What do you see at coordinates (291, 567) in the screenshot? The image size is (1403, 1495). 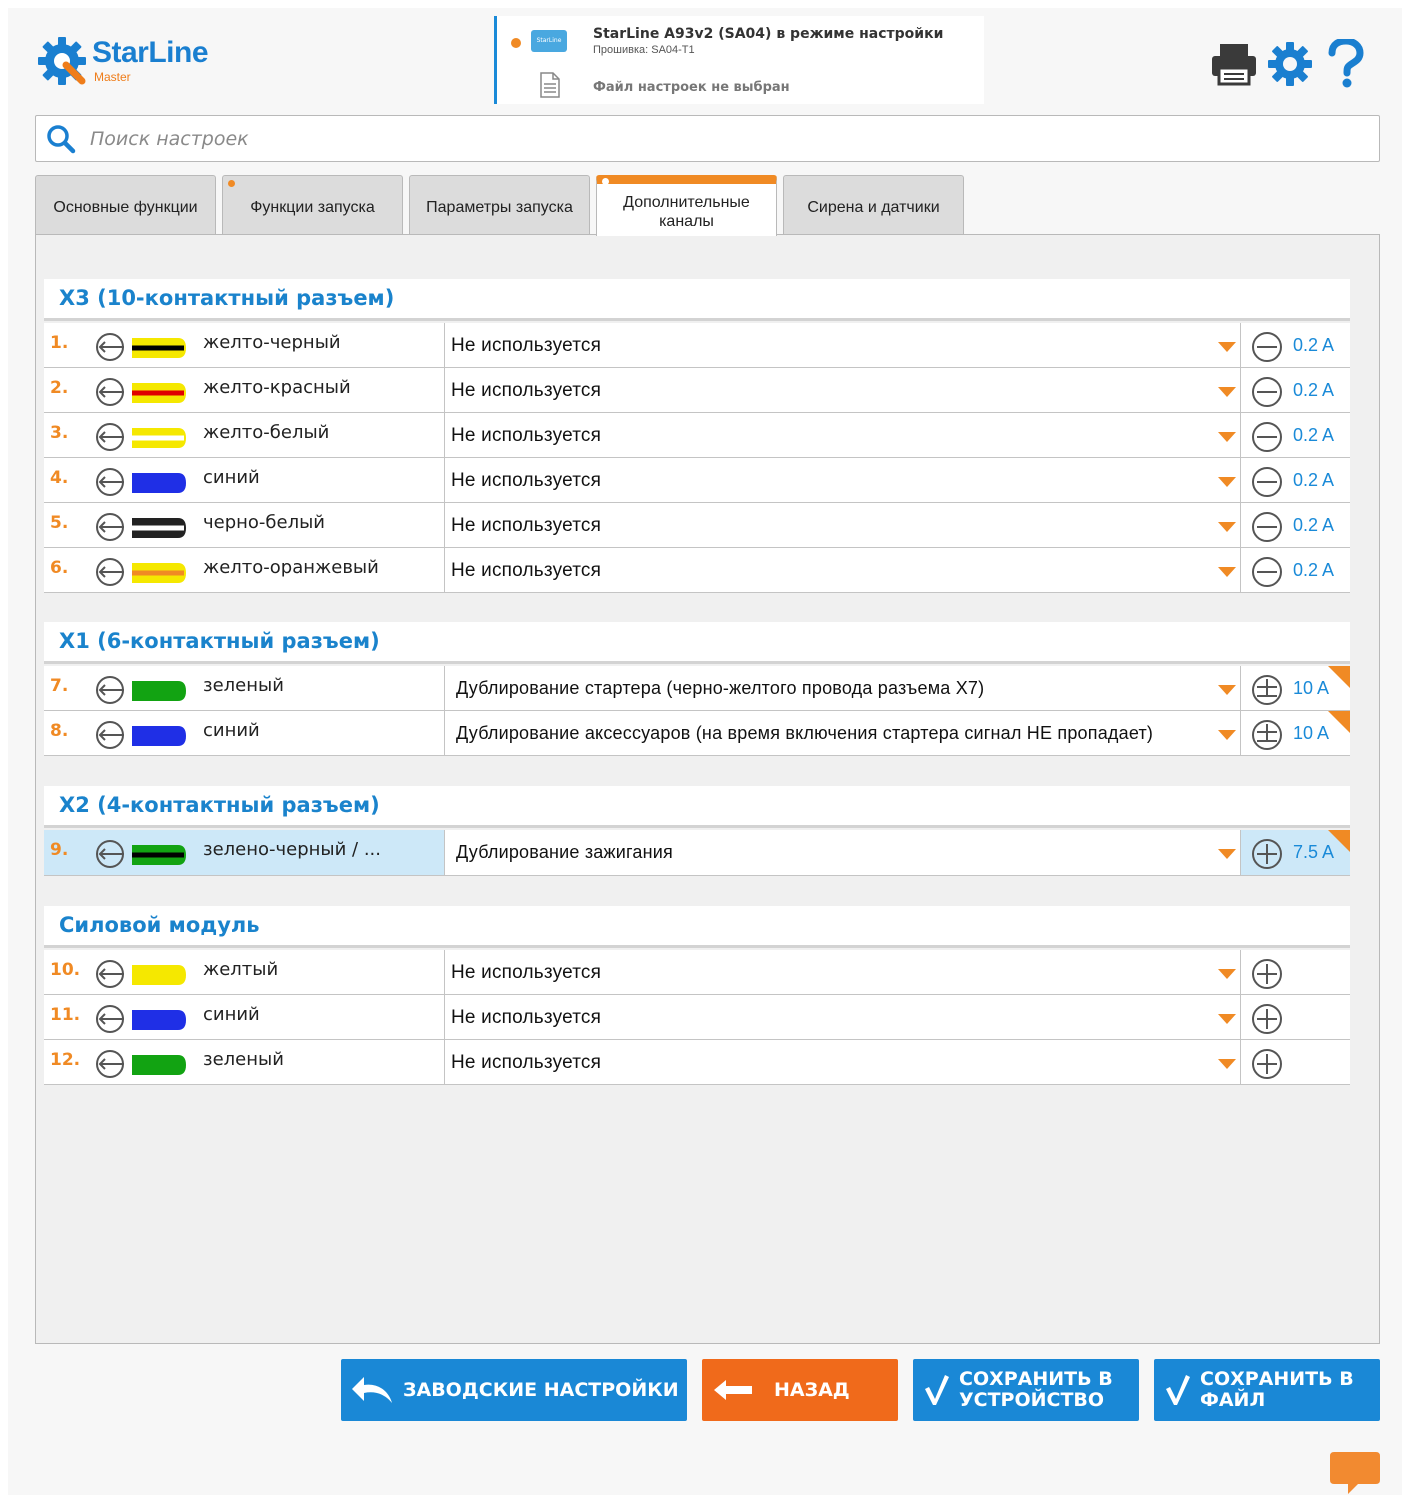 I see `wire-name: желто-оранжевый` at bounding box center [291, 567].